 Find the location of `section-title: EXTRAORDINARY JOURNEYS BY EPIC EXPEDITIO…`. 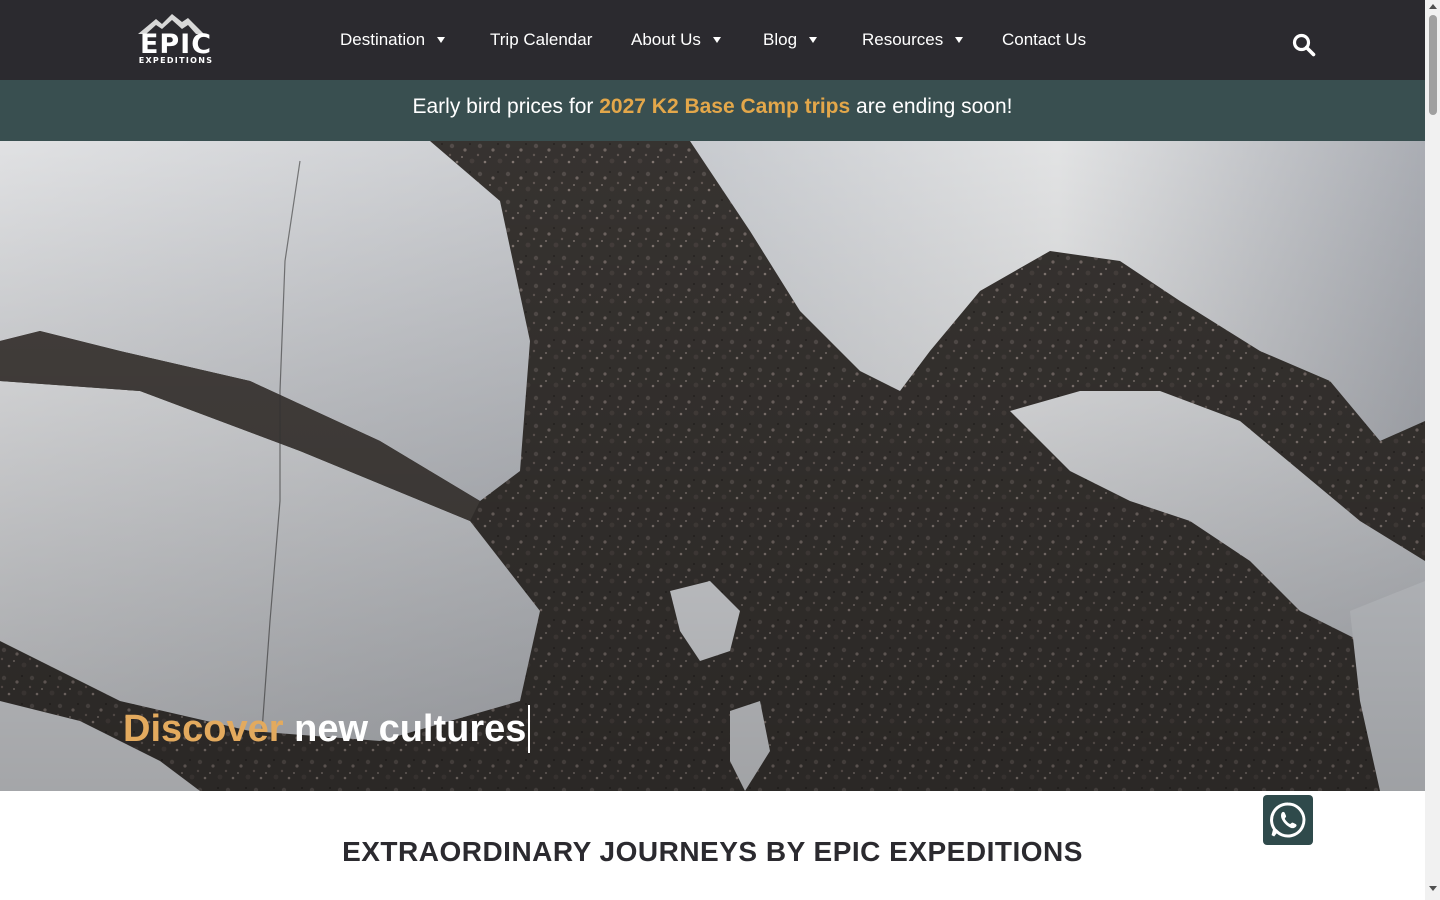

section-title: EXTRAORDINARY JOURNEYS BY EPIC EXPEDITIO… is located at coordinates (712, 851).